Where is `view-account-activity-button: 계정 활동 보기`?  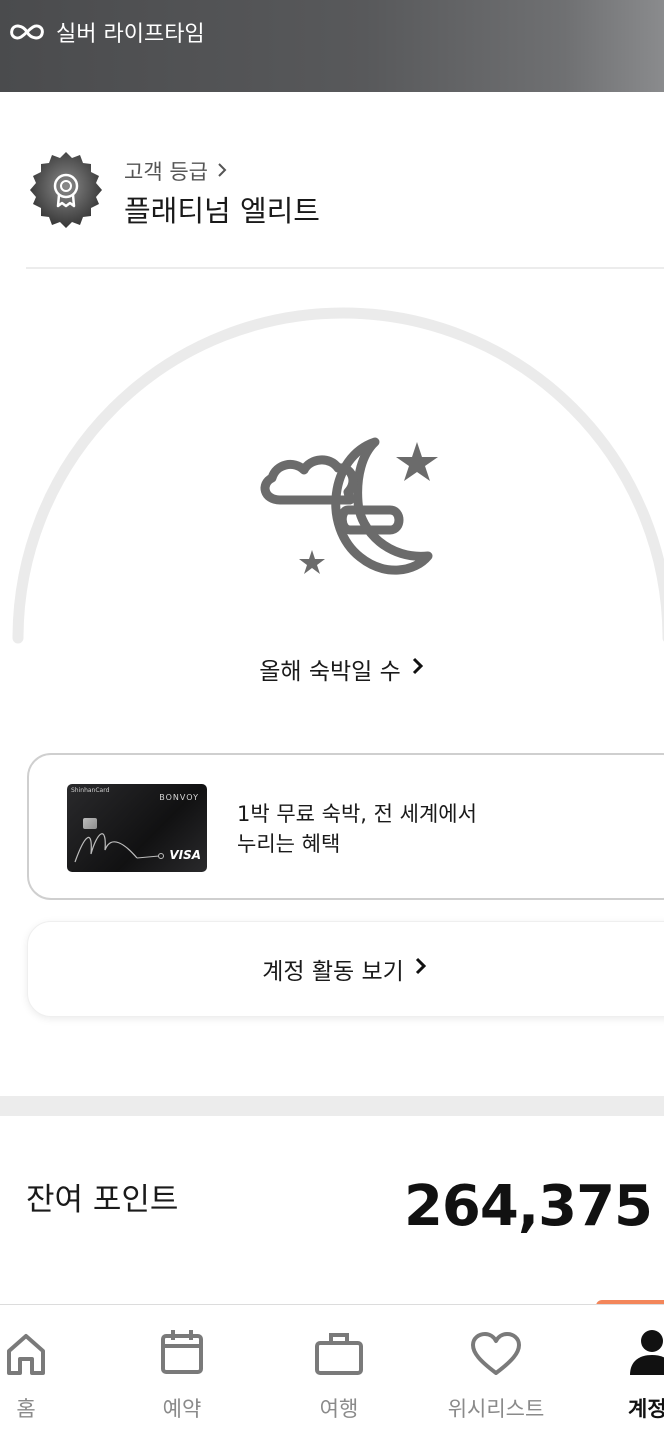 view-account-activity-button: 계정 활동 보기 is located at coordinates (345, 969).